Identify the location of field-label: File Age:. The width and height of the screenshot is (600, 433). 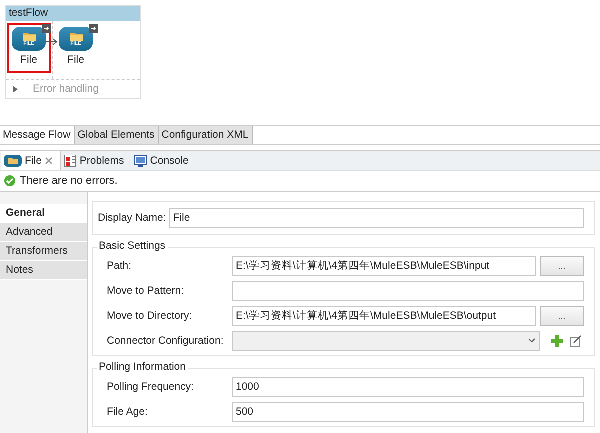
(128, 412).